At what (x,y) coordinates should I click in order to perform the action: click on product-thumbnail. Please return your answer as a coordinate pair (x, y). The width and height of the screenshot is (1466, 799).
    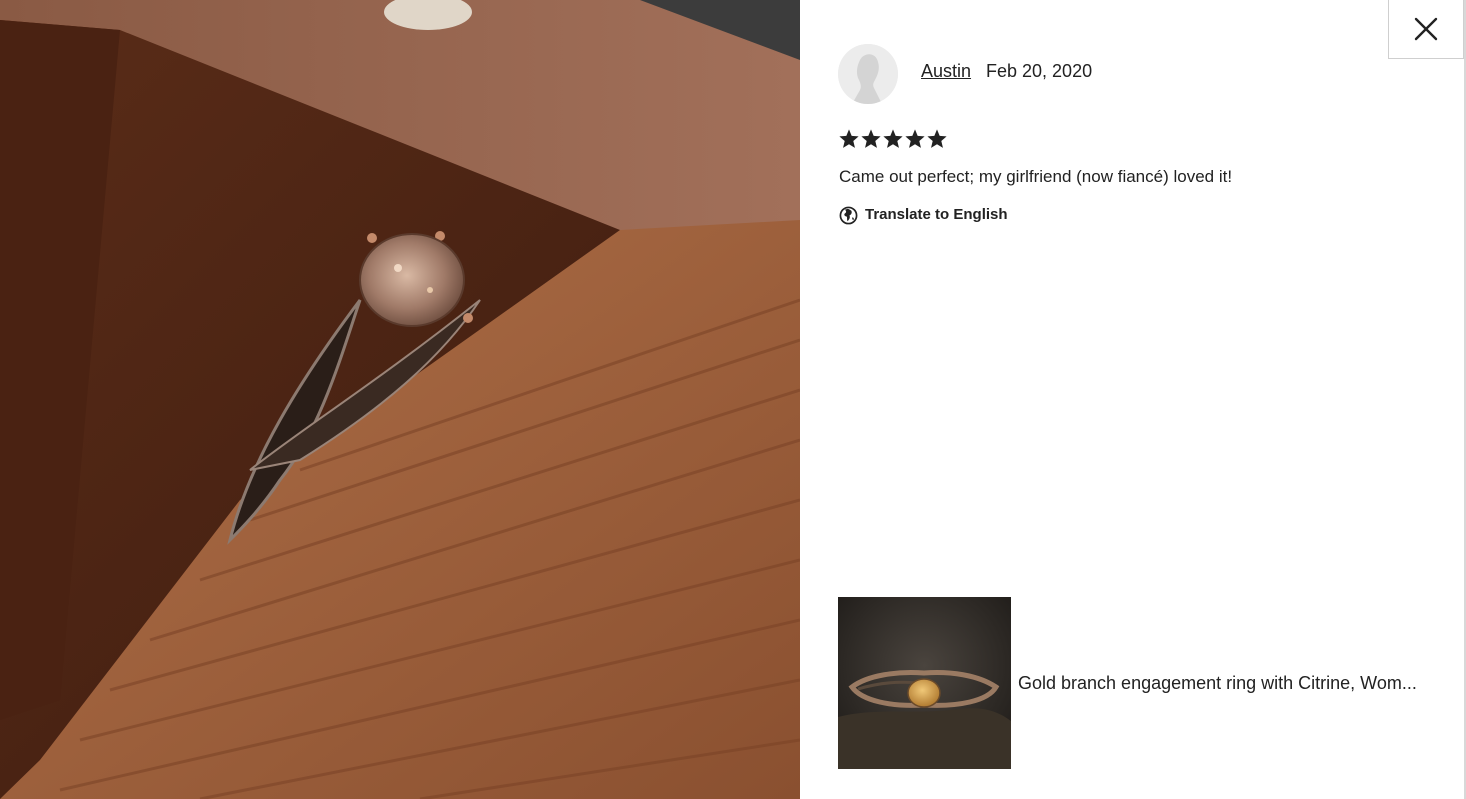
    Looking at the image, I should click on (924, 683).